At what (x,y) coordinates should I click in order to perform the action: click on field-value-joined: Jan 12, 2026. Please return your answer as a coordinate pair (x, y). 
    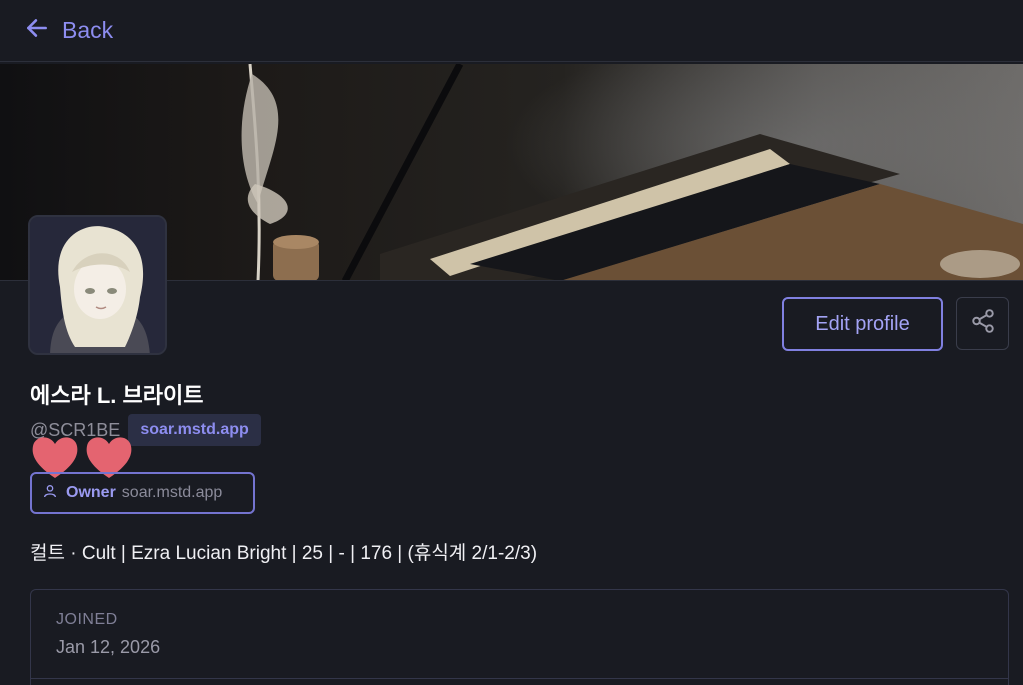
    Looking at the image, I should click on (108, 647).